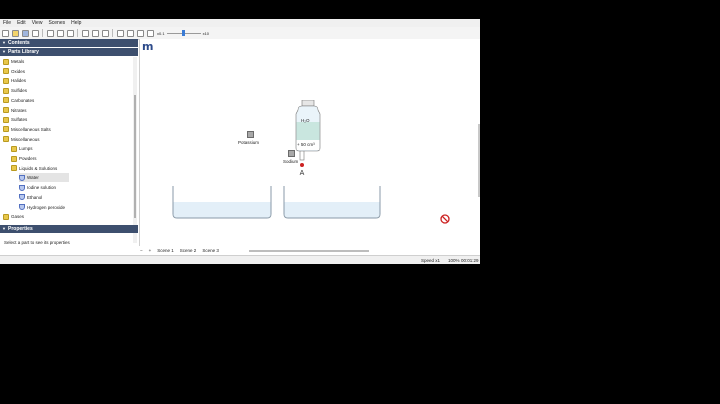  Describe the element at coordinates (69, 43) in the screenshot. I see `contents-header: ▼ Contents` at that location.